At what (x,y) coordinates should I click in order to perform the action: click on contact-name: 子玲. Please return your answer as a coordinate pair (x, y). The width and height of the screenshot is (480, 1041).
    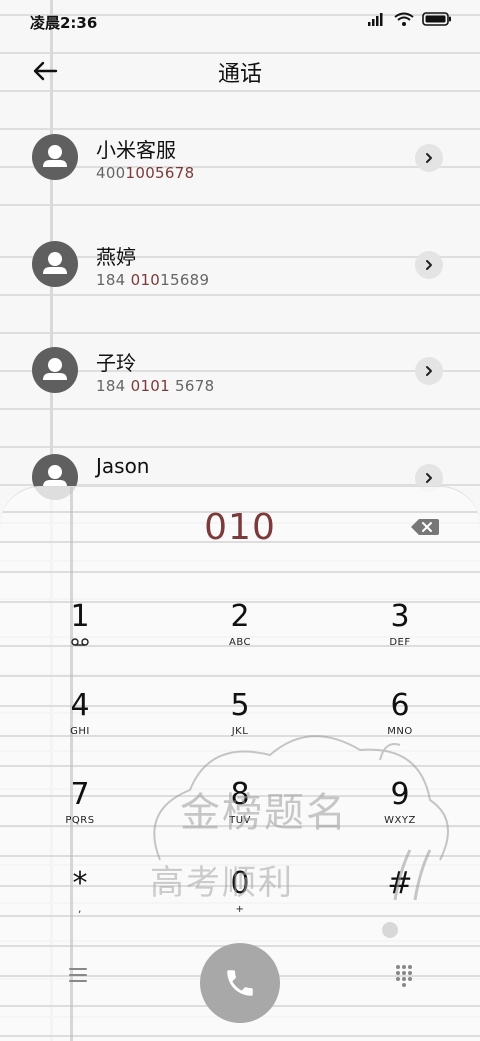
    Looking at the image, I should click on (116, 363).